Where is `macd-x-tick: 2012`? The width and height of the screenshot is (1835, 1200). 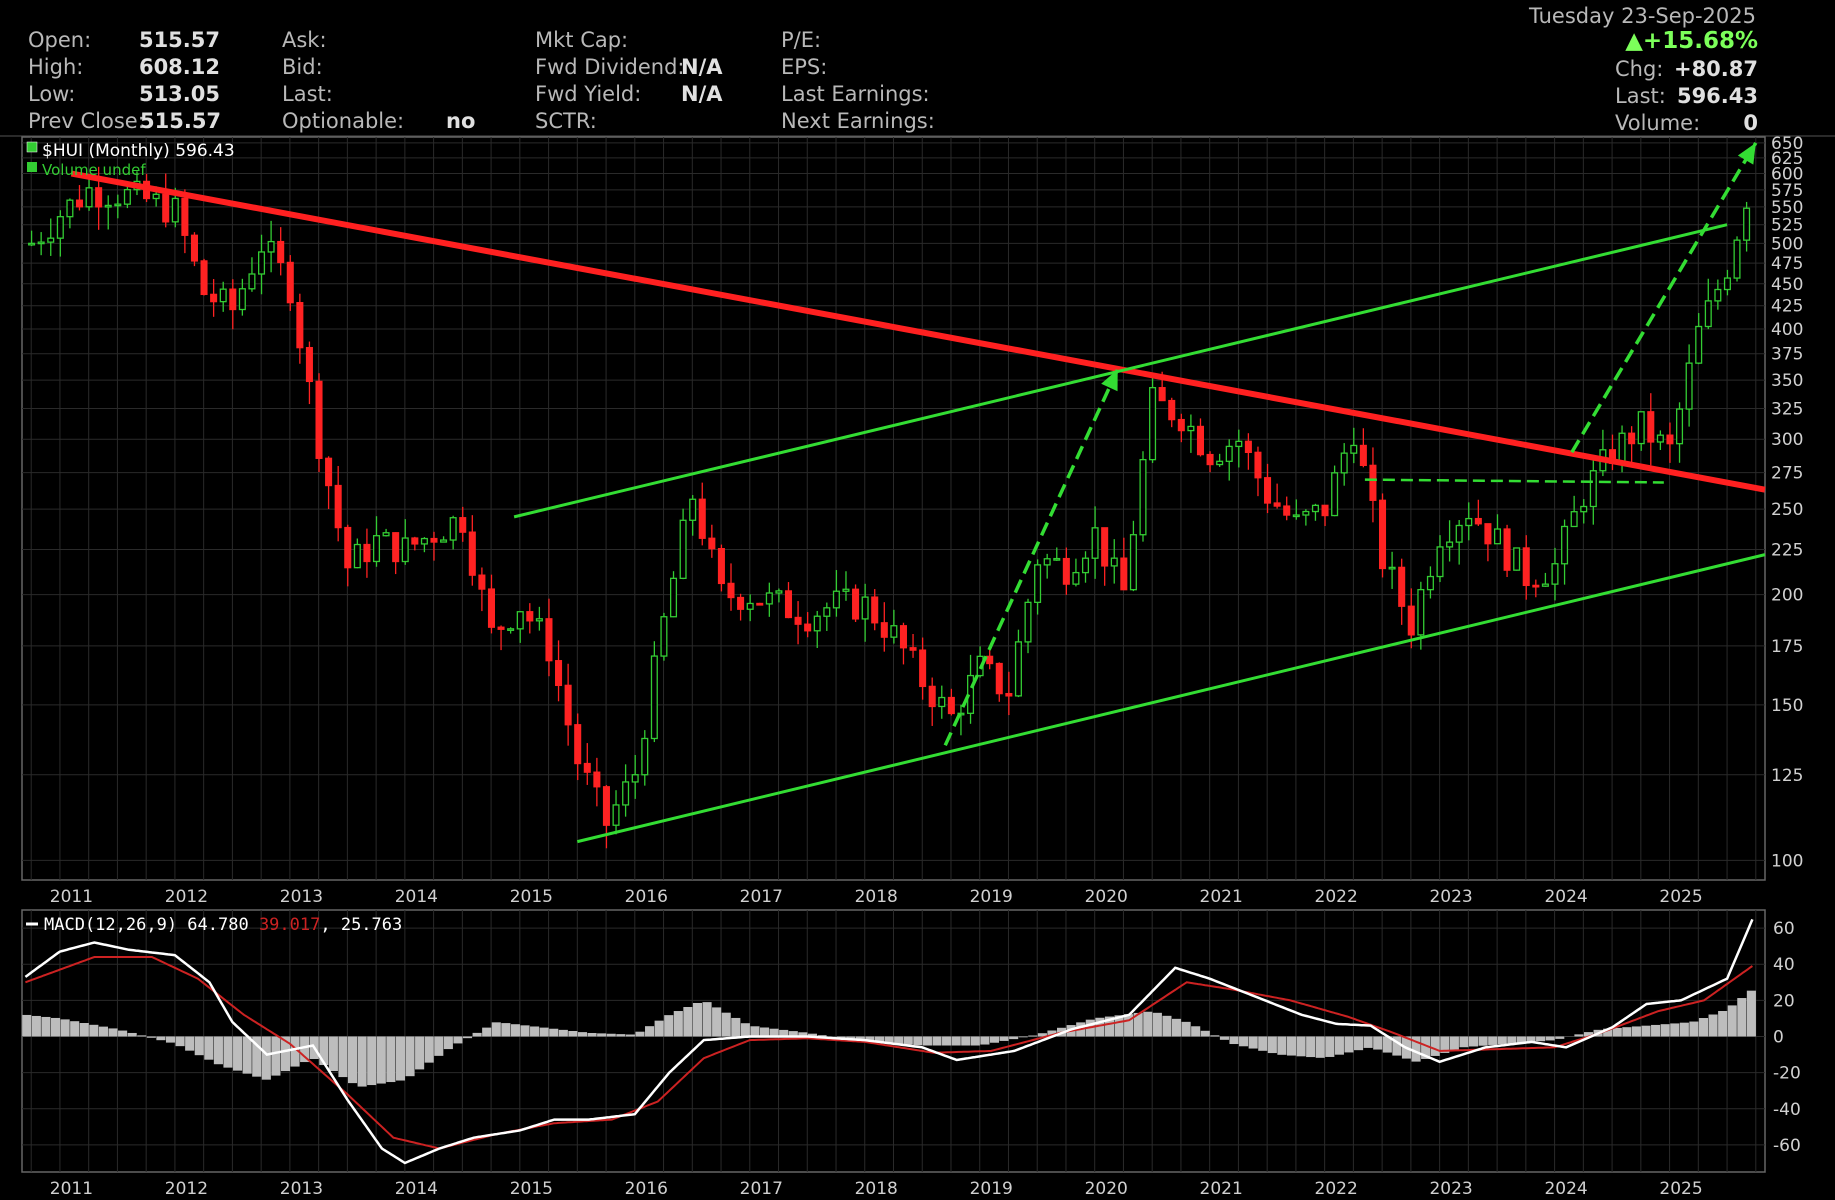 macd-x-tick: 2012 is located at coordinates (186, 1189).